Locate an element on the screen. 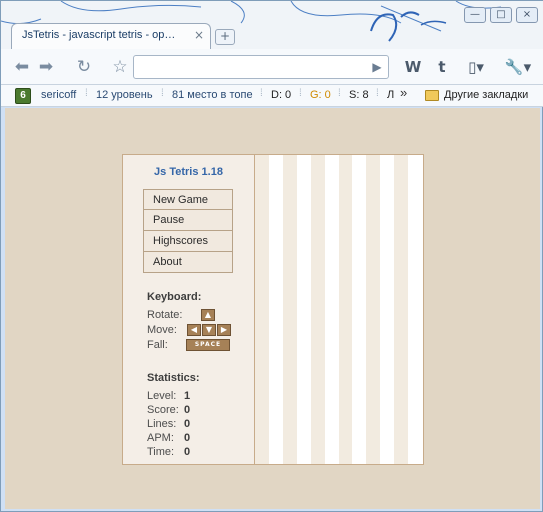 Image resolution: width=543 pixels, height=512 pixels. window-controls: — □ × is located at coordinates (501, 15).